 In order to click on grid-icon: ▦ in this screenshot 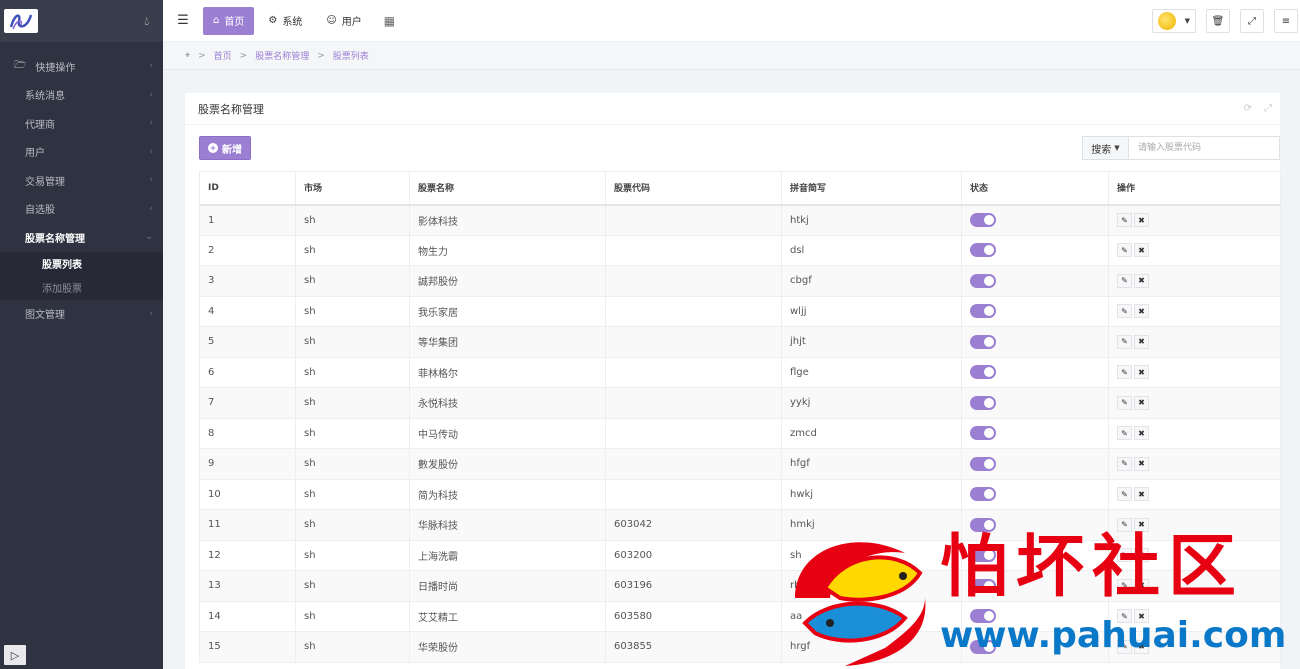, I will do `click(389, 21)`.